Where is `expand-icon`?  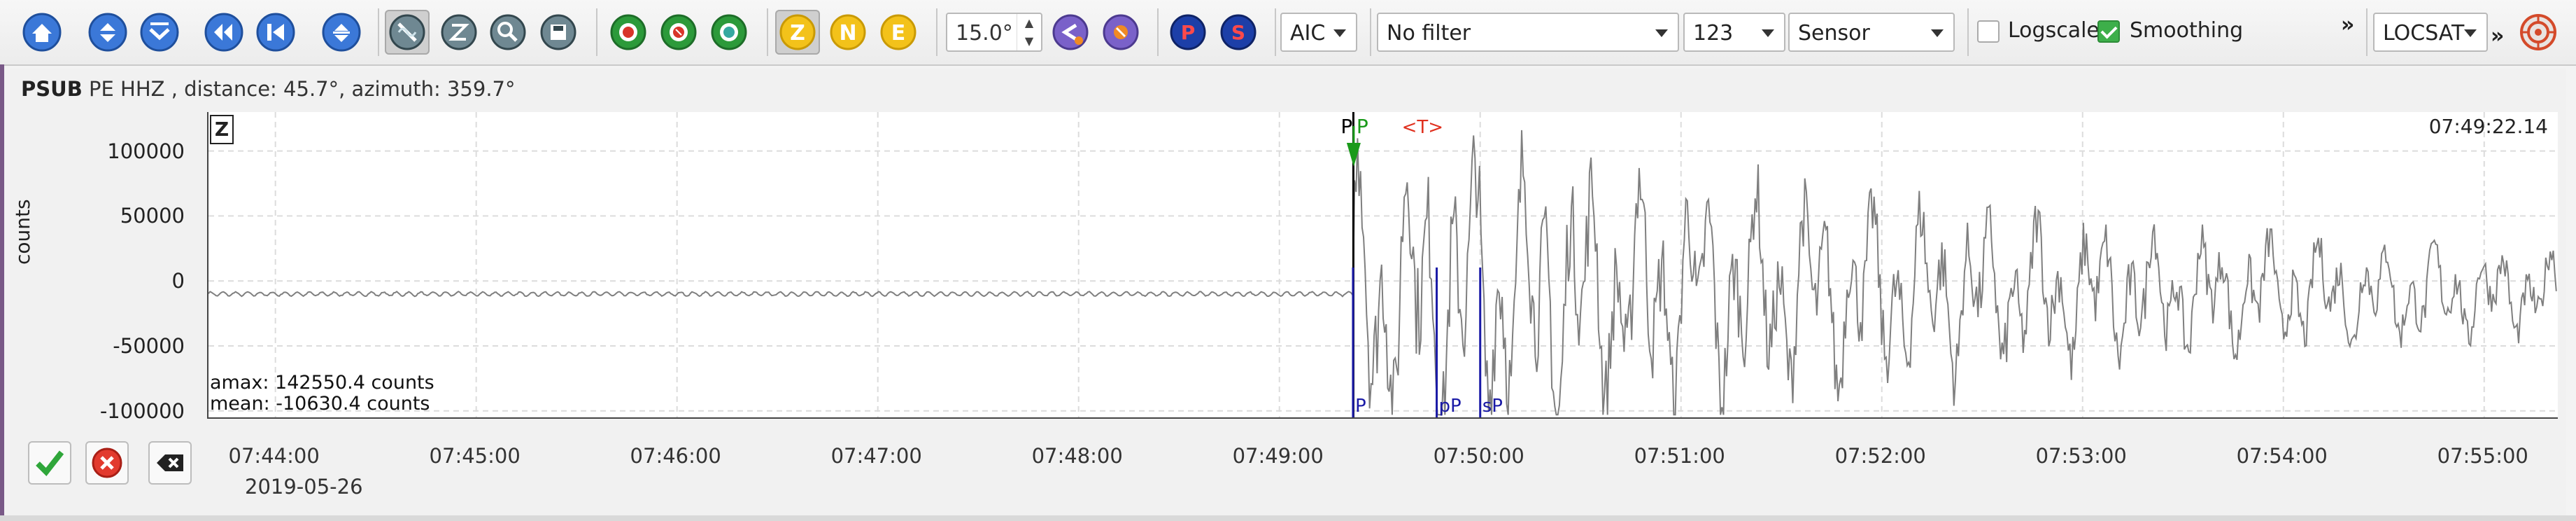 expand-icon is located at coordinates (341, 32).